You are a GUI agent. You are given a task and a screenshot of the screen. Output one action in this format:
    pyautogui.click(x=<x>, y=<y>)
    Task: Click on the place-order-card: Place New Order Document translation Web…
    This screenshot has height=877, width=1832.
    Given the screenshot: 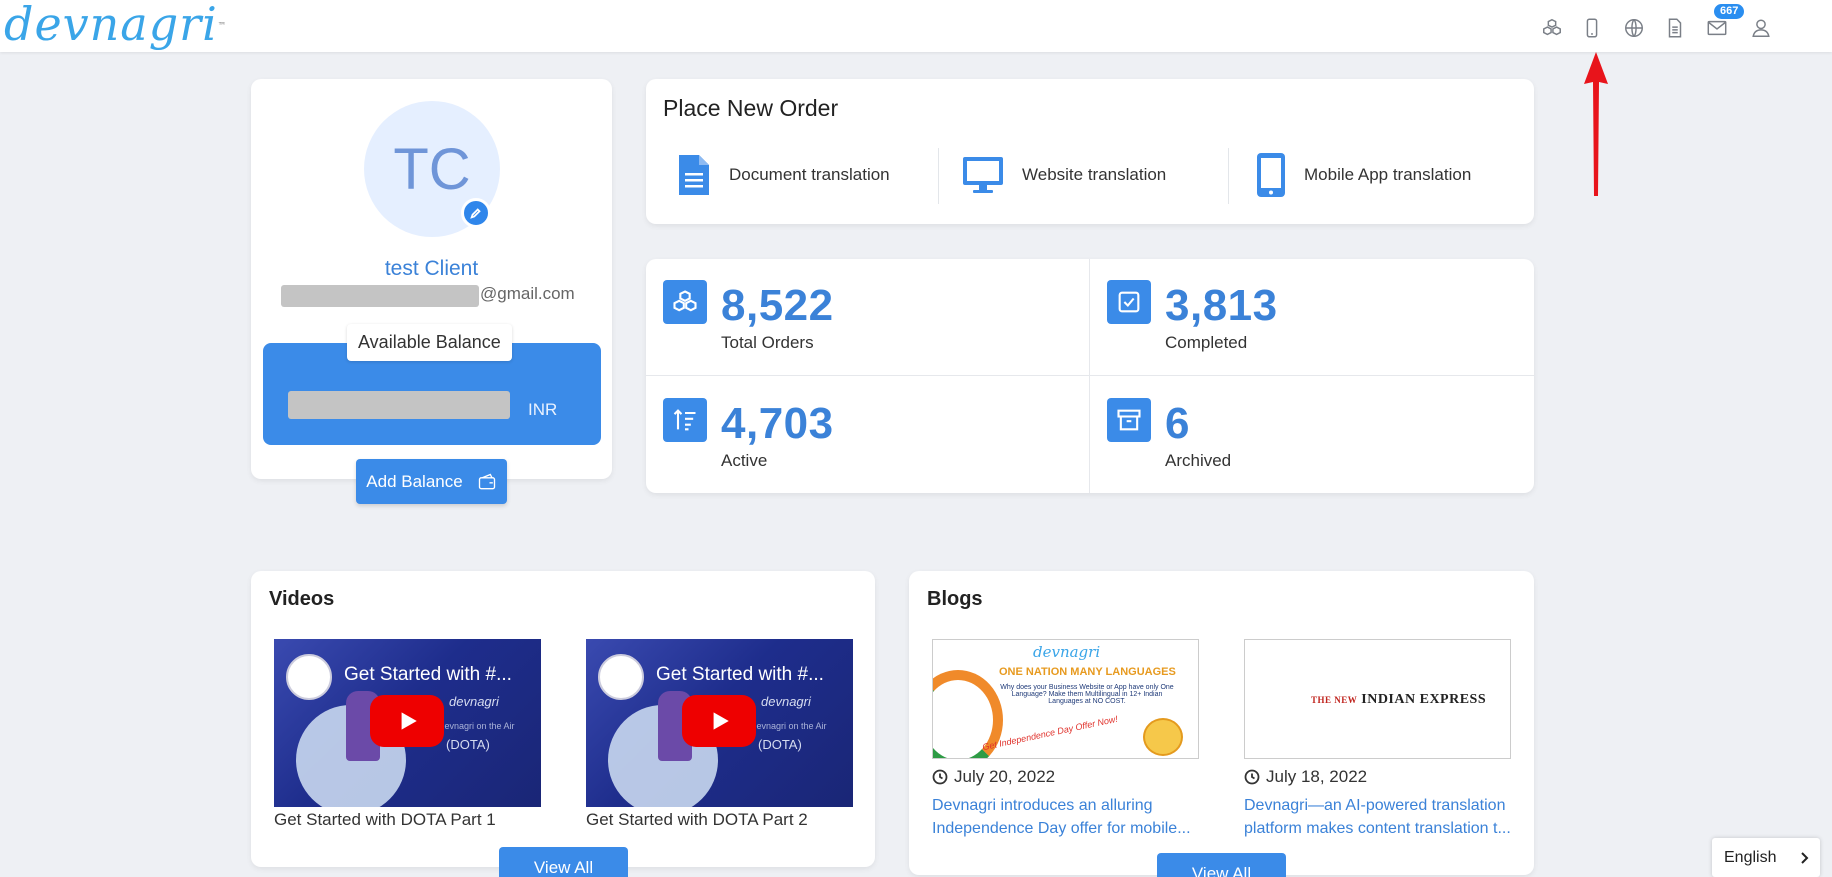 What is the action you would take?
    pyautogui.click(x=1090, y=151)
    